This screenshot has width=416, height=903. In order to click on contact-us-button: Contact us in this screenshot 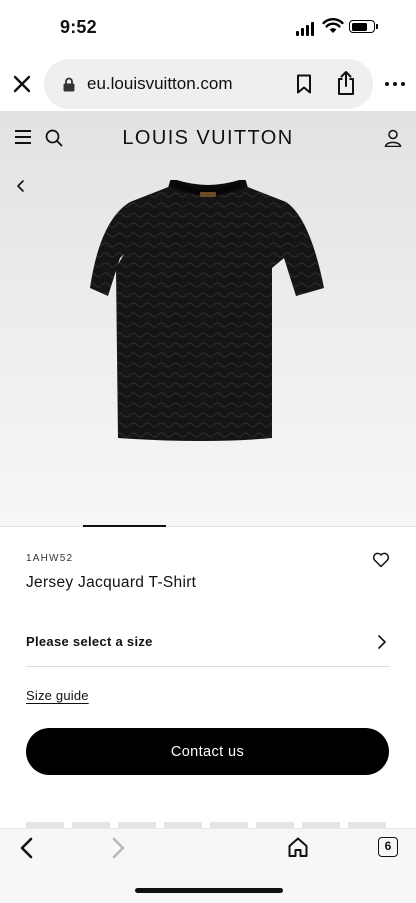, I will do `click(207, 751)`.